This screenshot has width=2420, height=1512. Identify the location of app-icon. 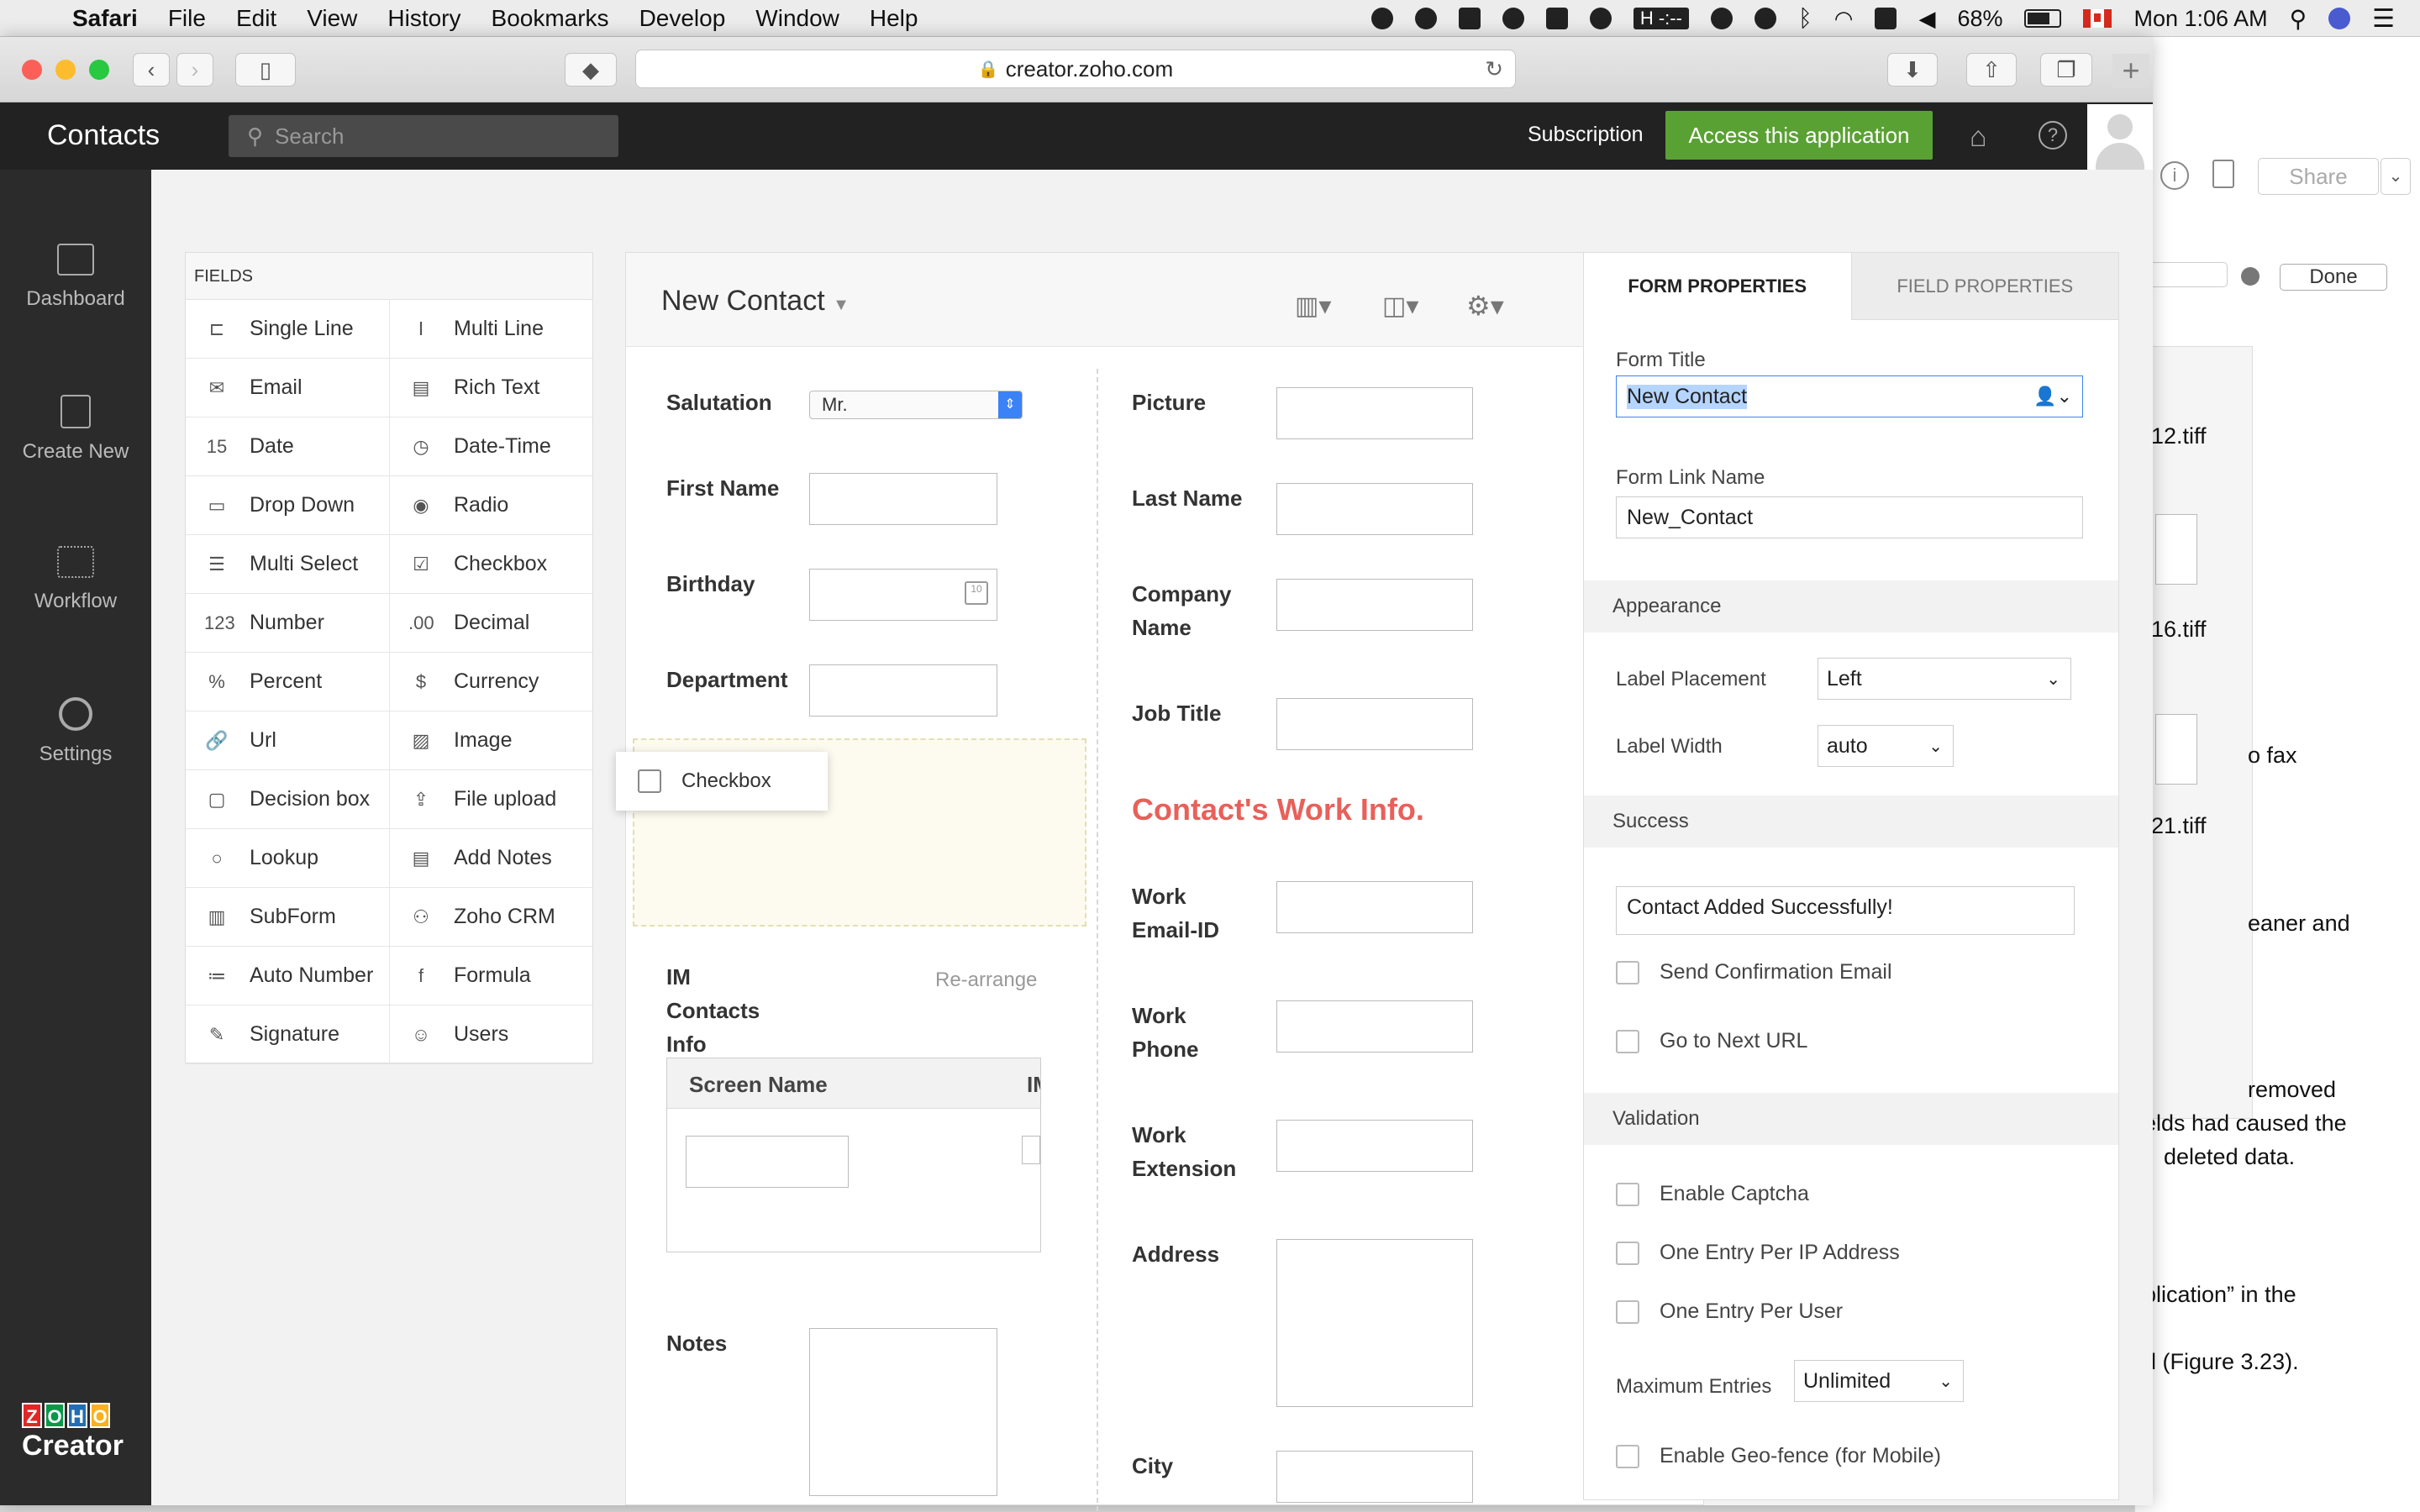
(1469, 18).